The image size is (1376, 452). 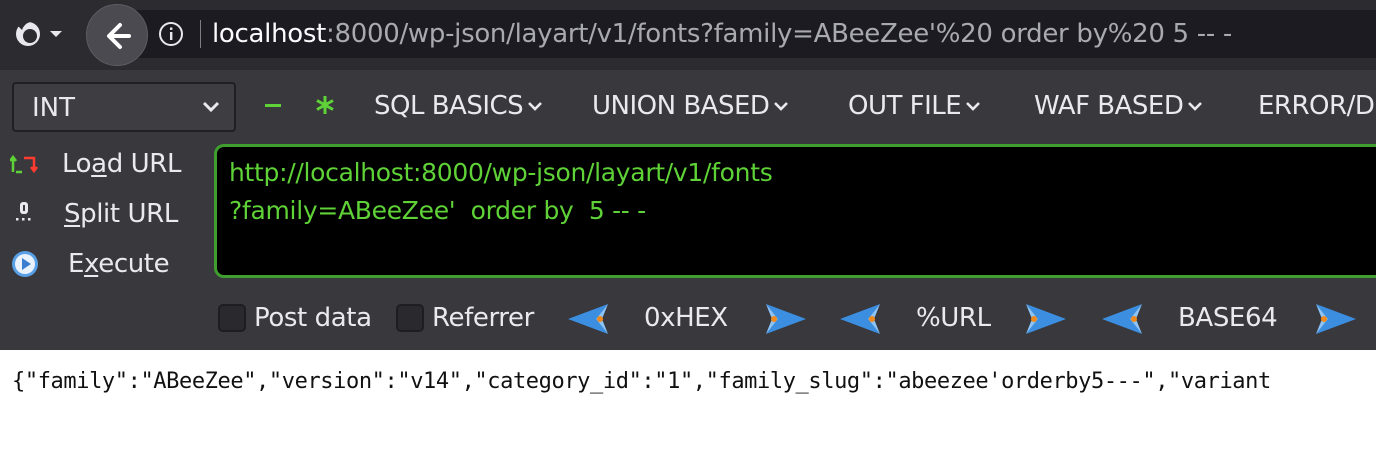 I want to click on split-url-label: Split URL, so click(x=121, y=214).